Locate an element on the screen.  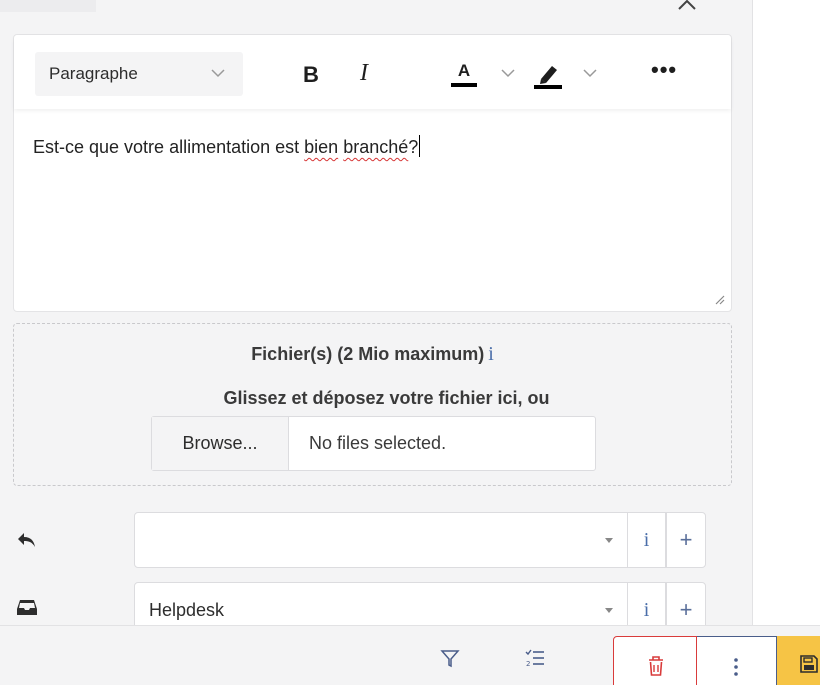
trash-icon is located at coordinates (656, 666).